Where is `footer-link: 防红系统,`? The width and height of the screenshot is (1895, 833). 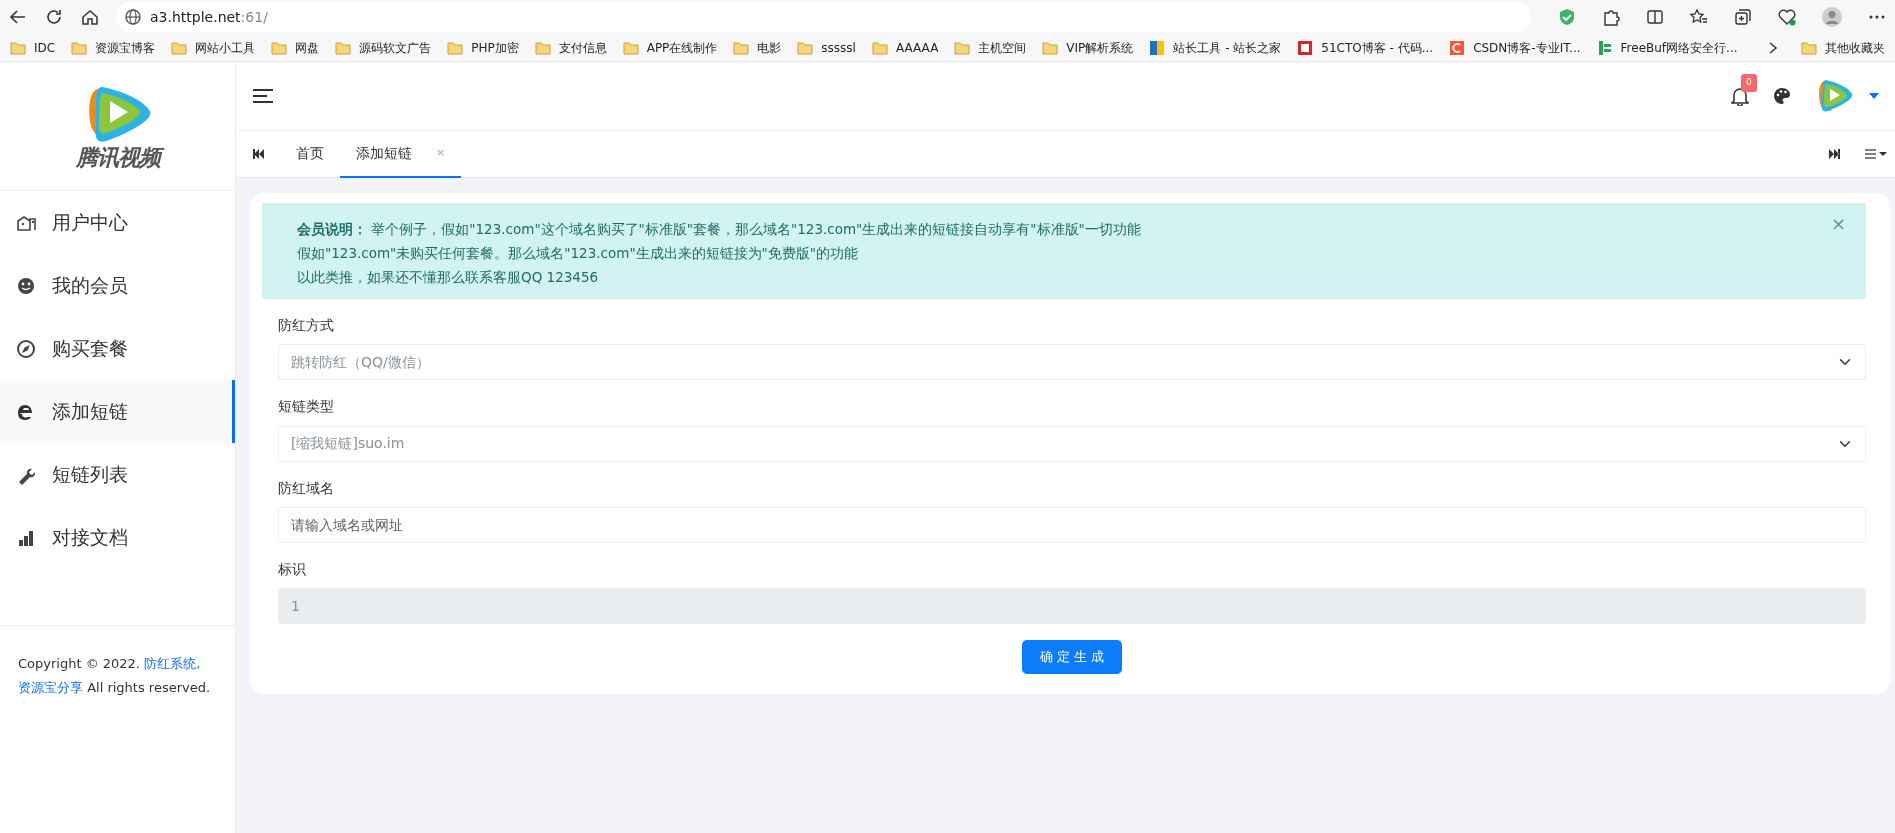 footer-link: 防红系统, is located at coordinates (172, 663).